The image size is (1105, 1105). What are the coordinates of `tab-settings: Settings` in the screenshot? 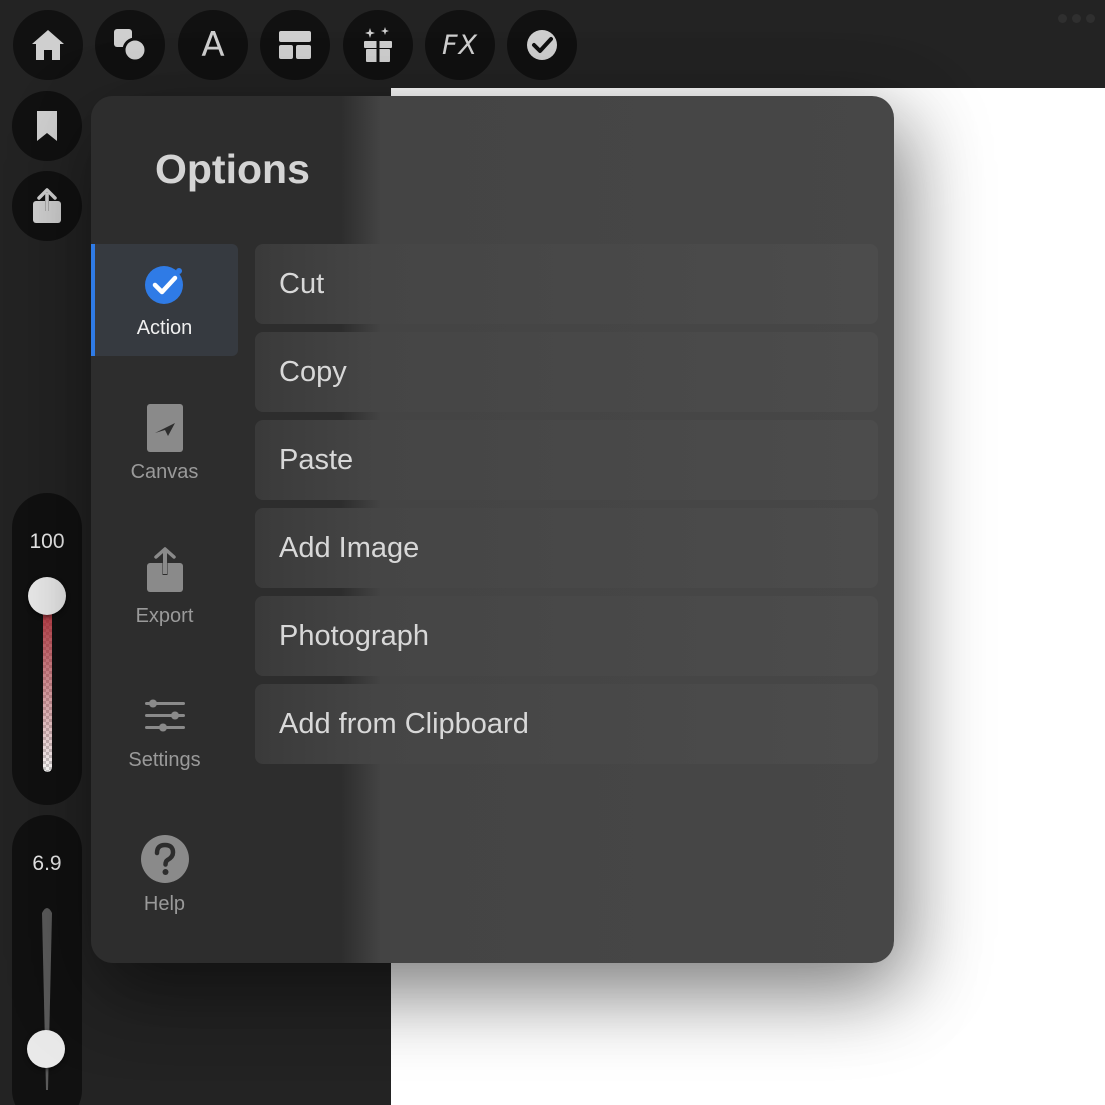 It's located at (164, 732).